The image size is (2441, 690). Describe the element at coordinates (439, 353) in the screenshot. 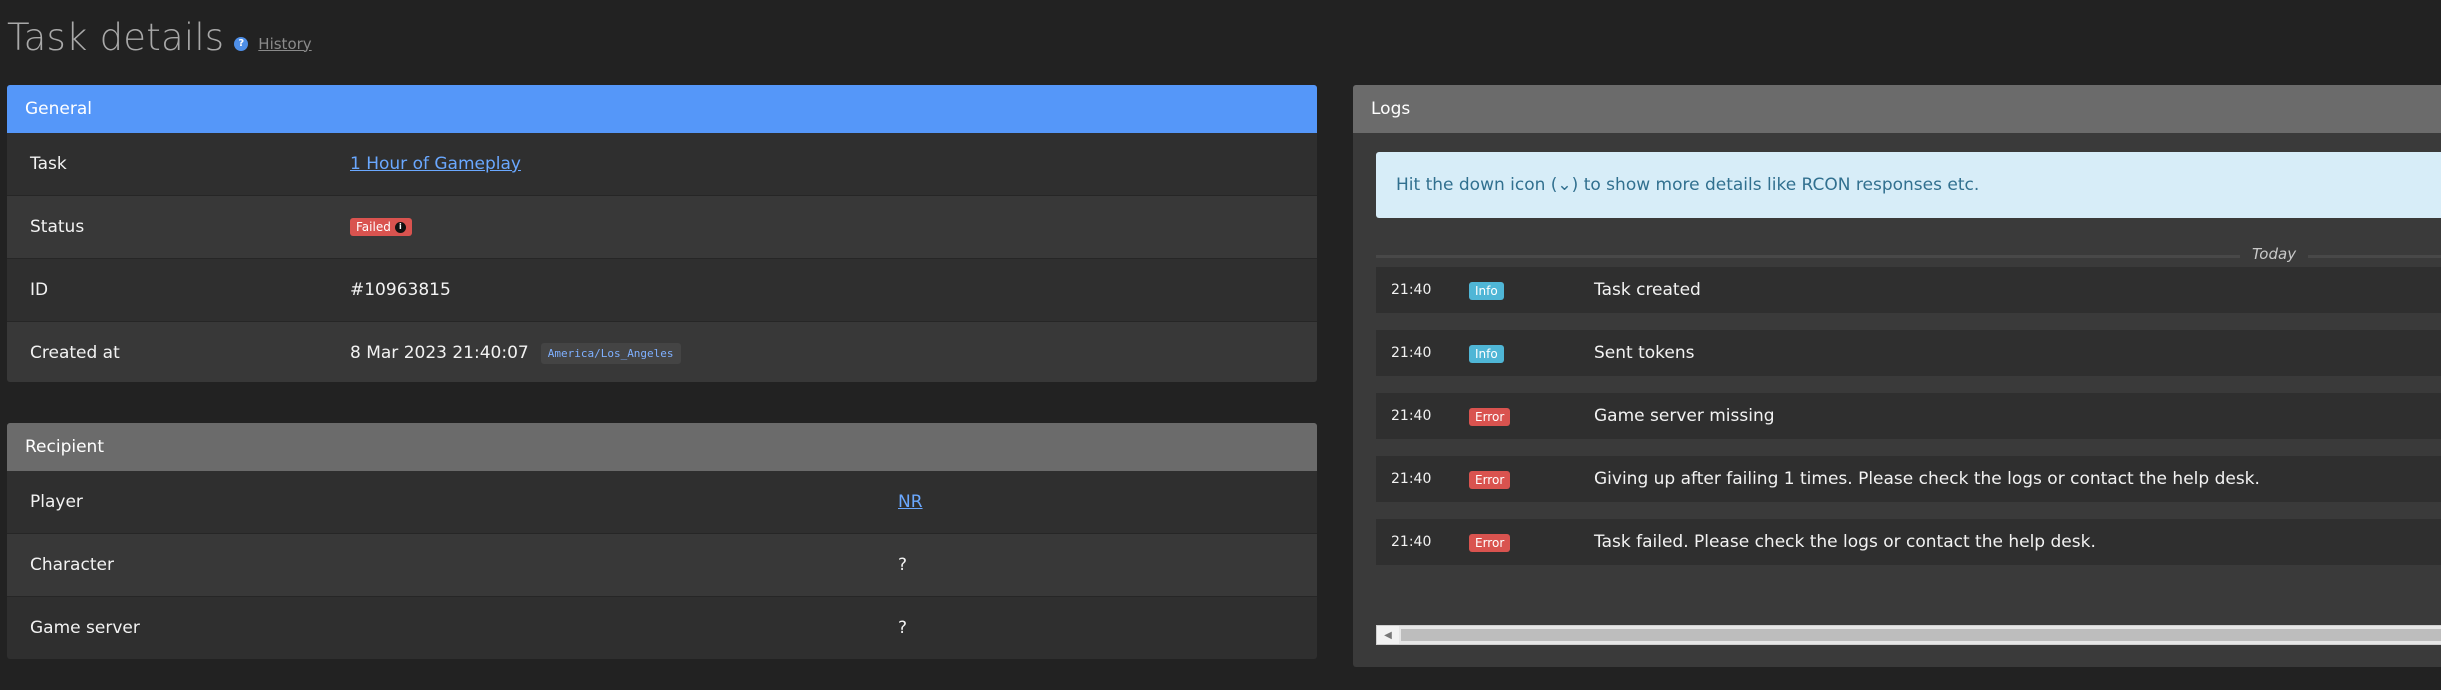

I see `created-at-value: 8 Mar 2023 21:40:07` at that location.